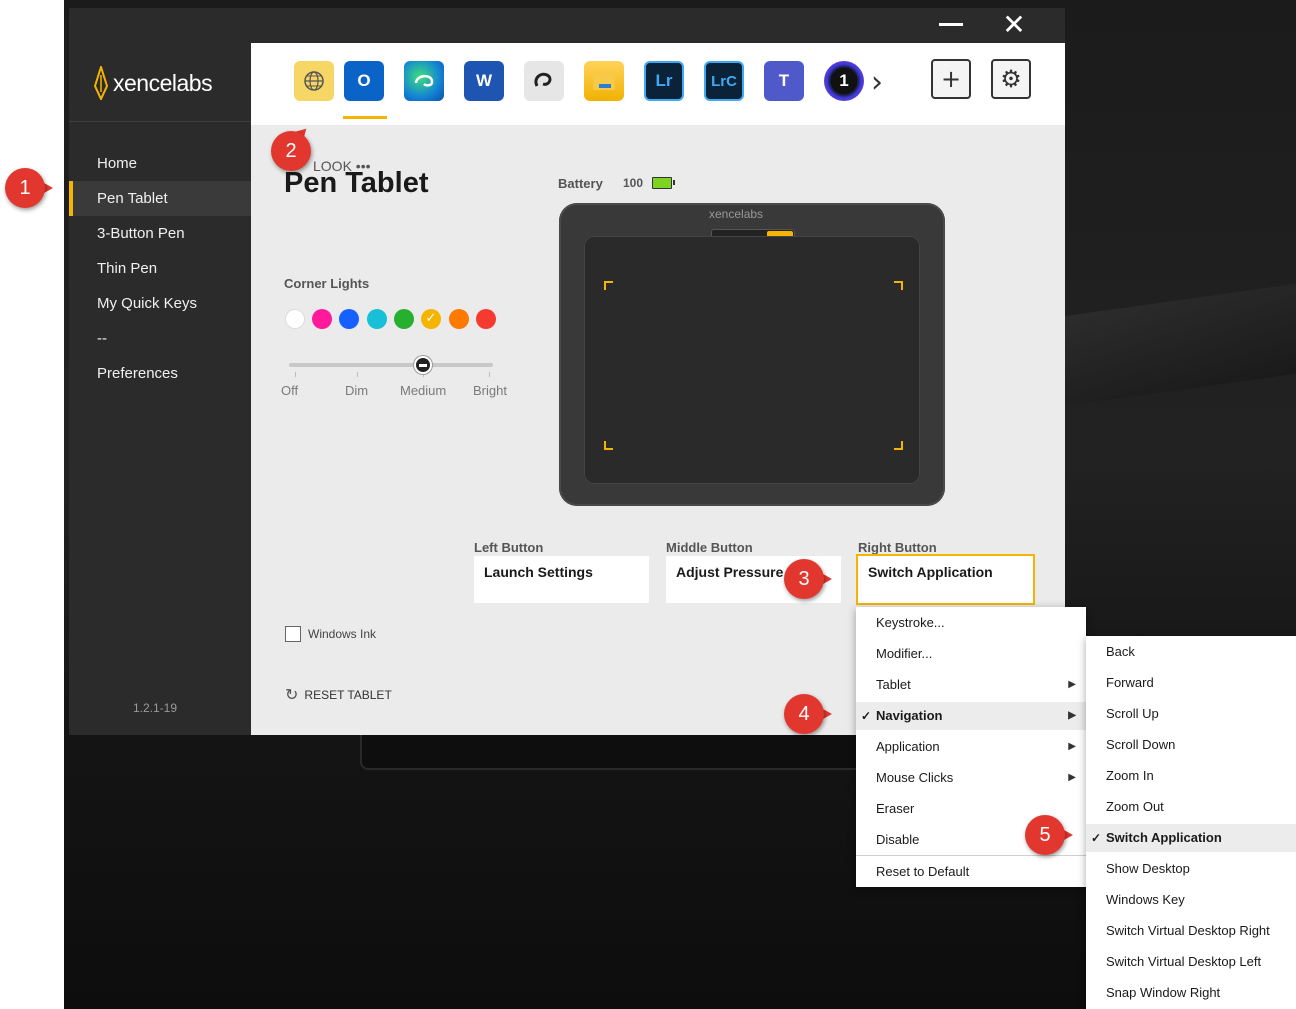 The height and width of the screenshot is (1009, 1296). Describe the element at coordinates (898, 285) in the screenshot. I see `corner-light-top-right` at that location.